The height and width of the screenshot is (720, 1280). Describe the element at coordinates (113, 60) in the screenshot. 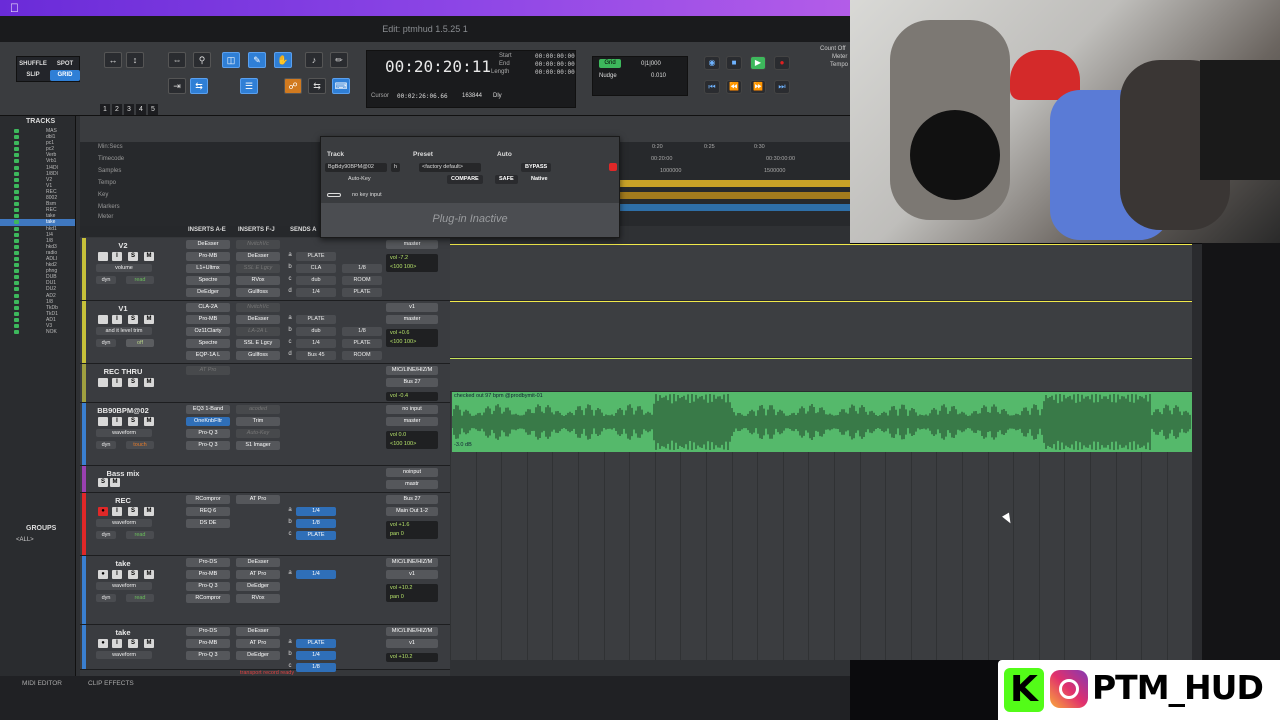

I see `zoom-horizontal-icon: ↔` at that location.